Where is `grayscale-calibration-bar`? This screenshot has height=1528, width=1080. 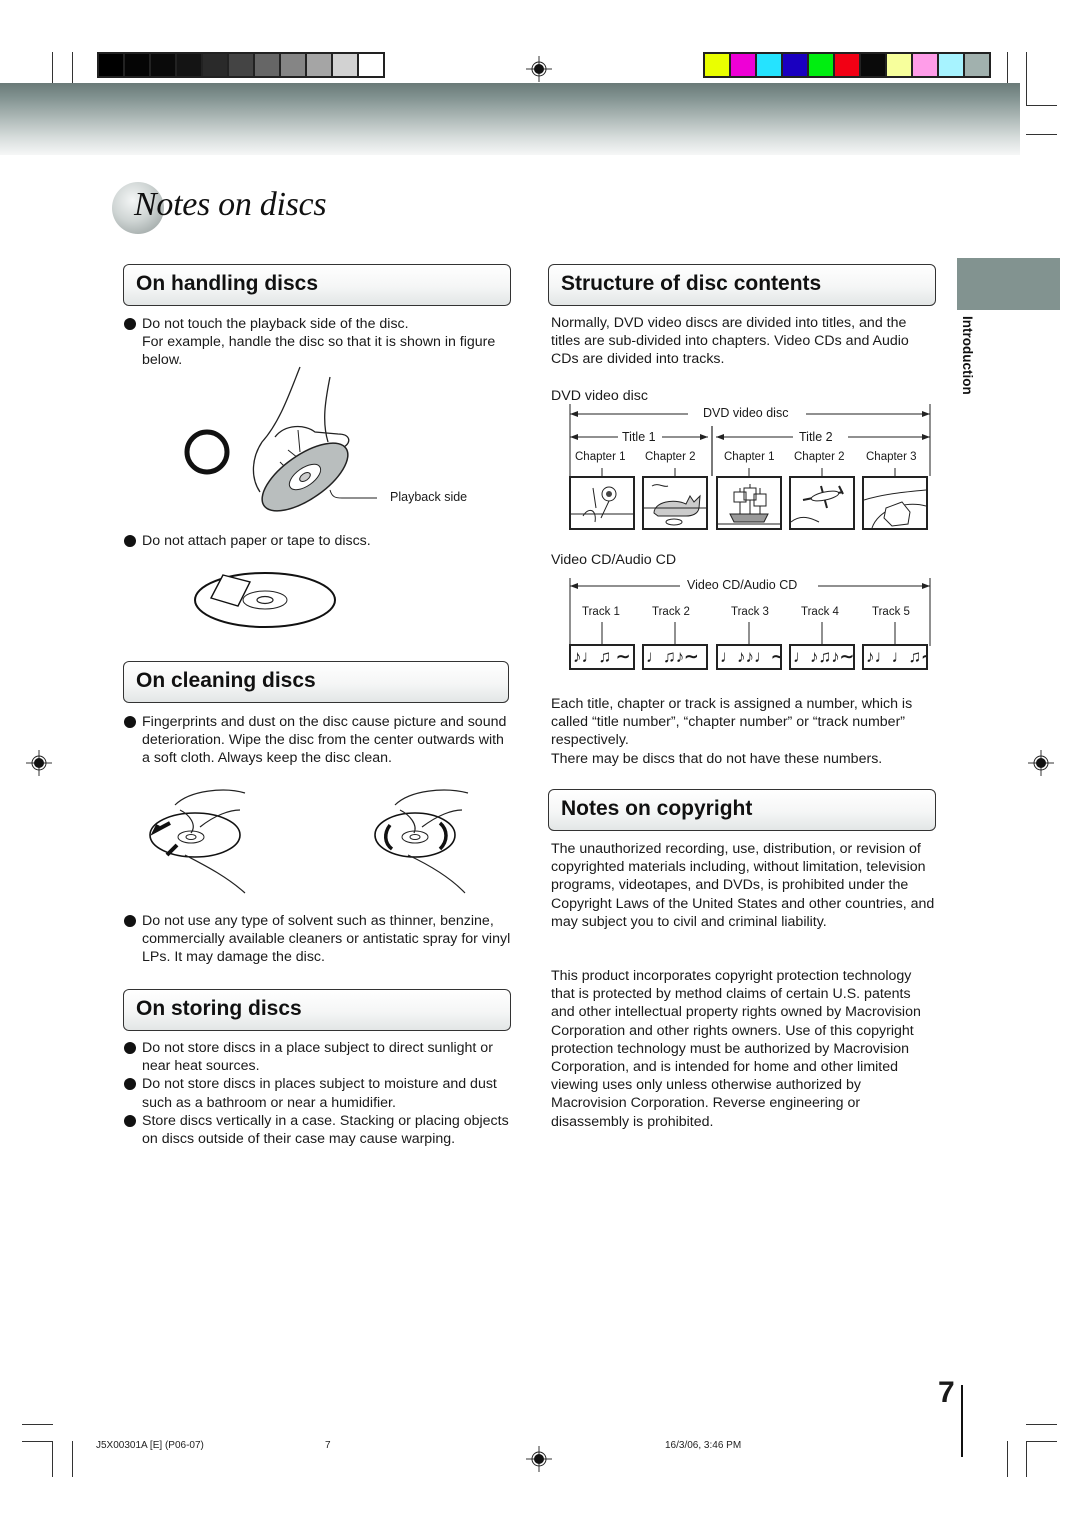
grayscale-calibration-bar is located at coordinates (241, 65).